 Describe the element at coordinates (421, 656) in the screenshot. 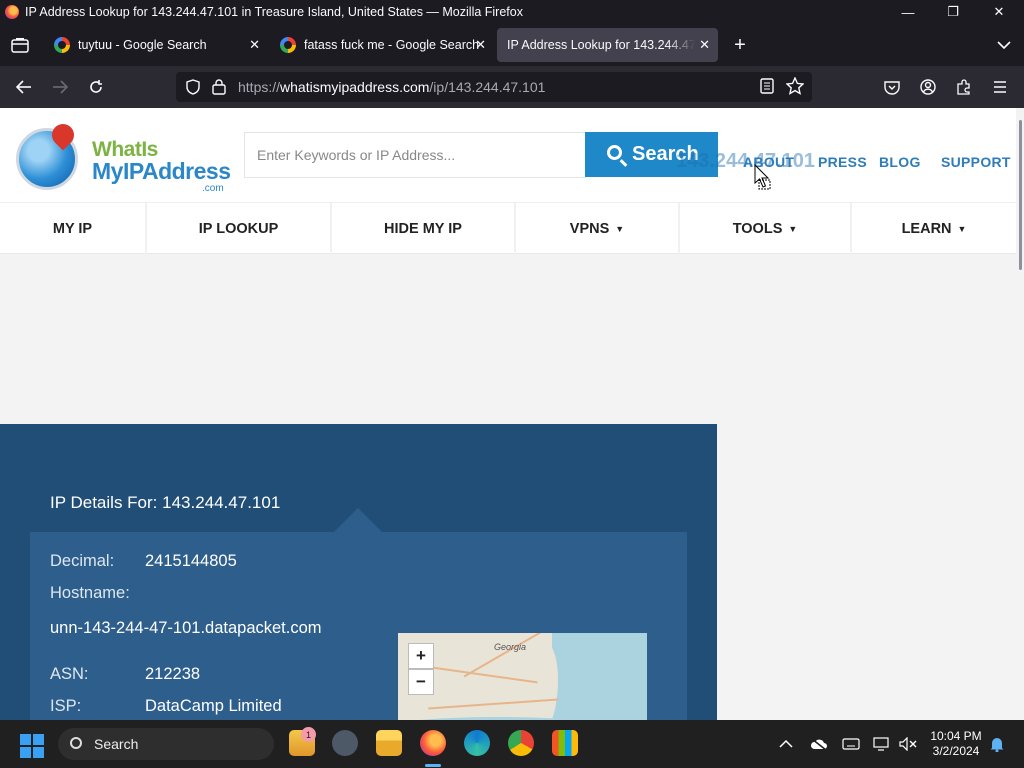

I see `map-zoom-in-button: +` at that location.